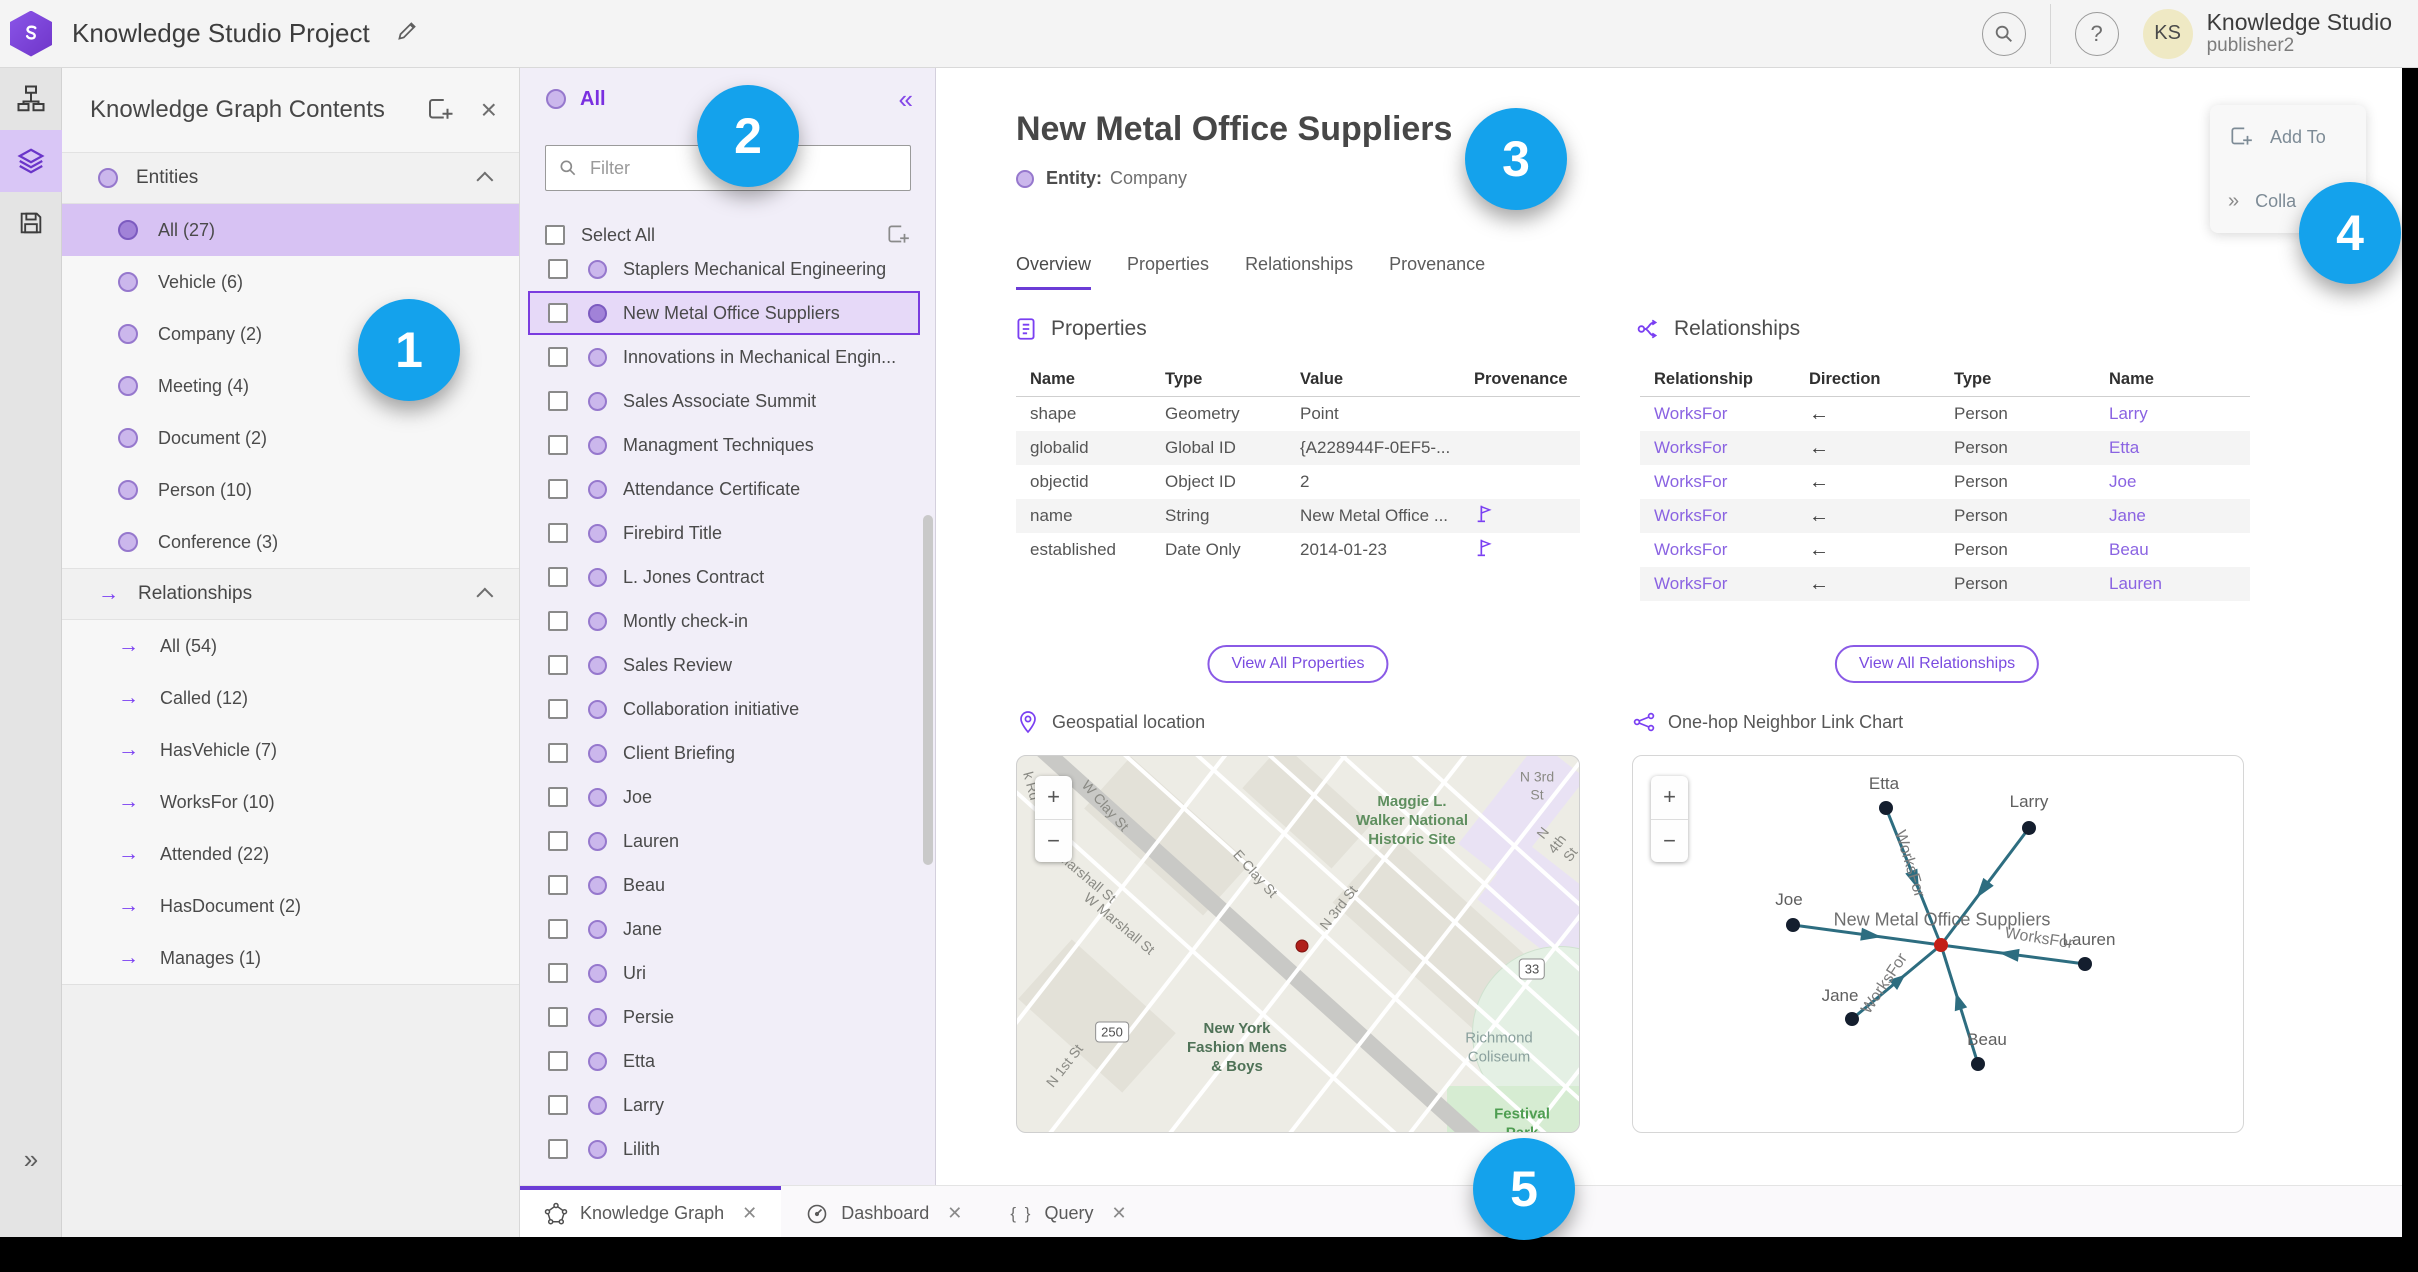 The width and height of the screenshot is (2418, 1272). What do you see at coordinates (883, 1211) in the screenshot?
I see `tab-dashboard: Dashboard ✕` at bounding box center [883, 1211].